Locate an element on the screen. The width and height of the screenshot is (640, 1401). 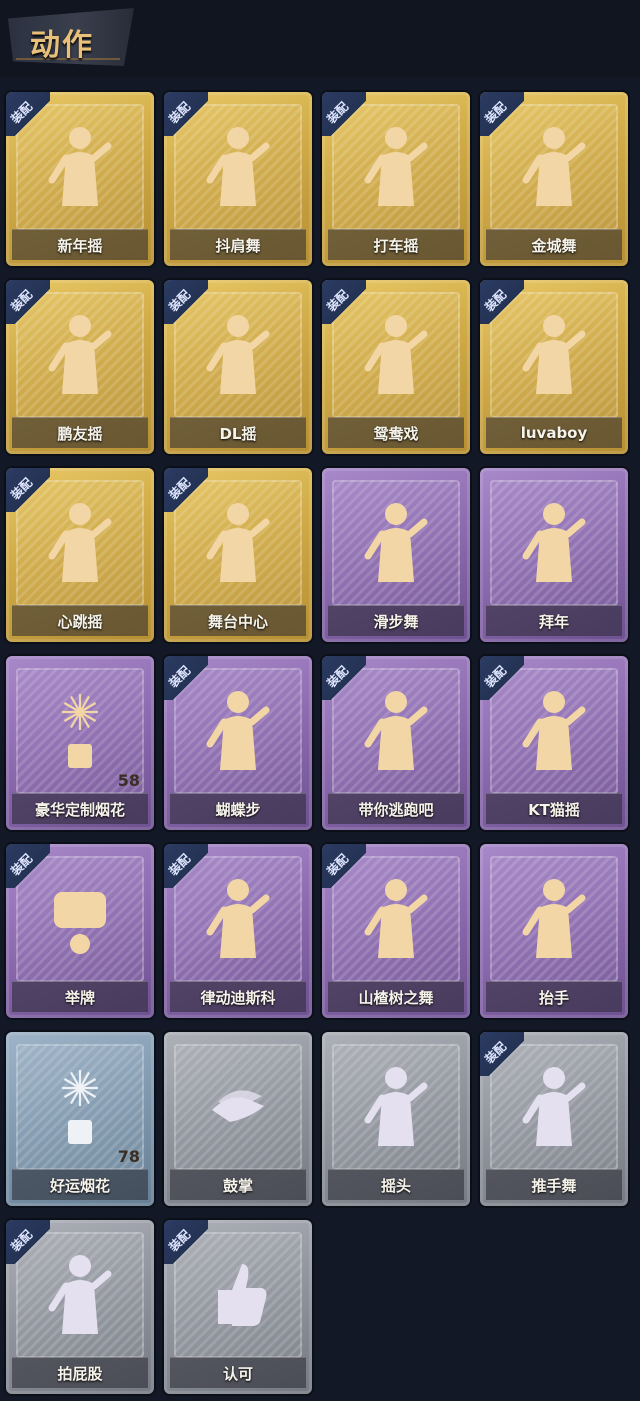
card-label-bar: 山楂树之舞 is located at coordinates (396, 996).